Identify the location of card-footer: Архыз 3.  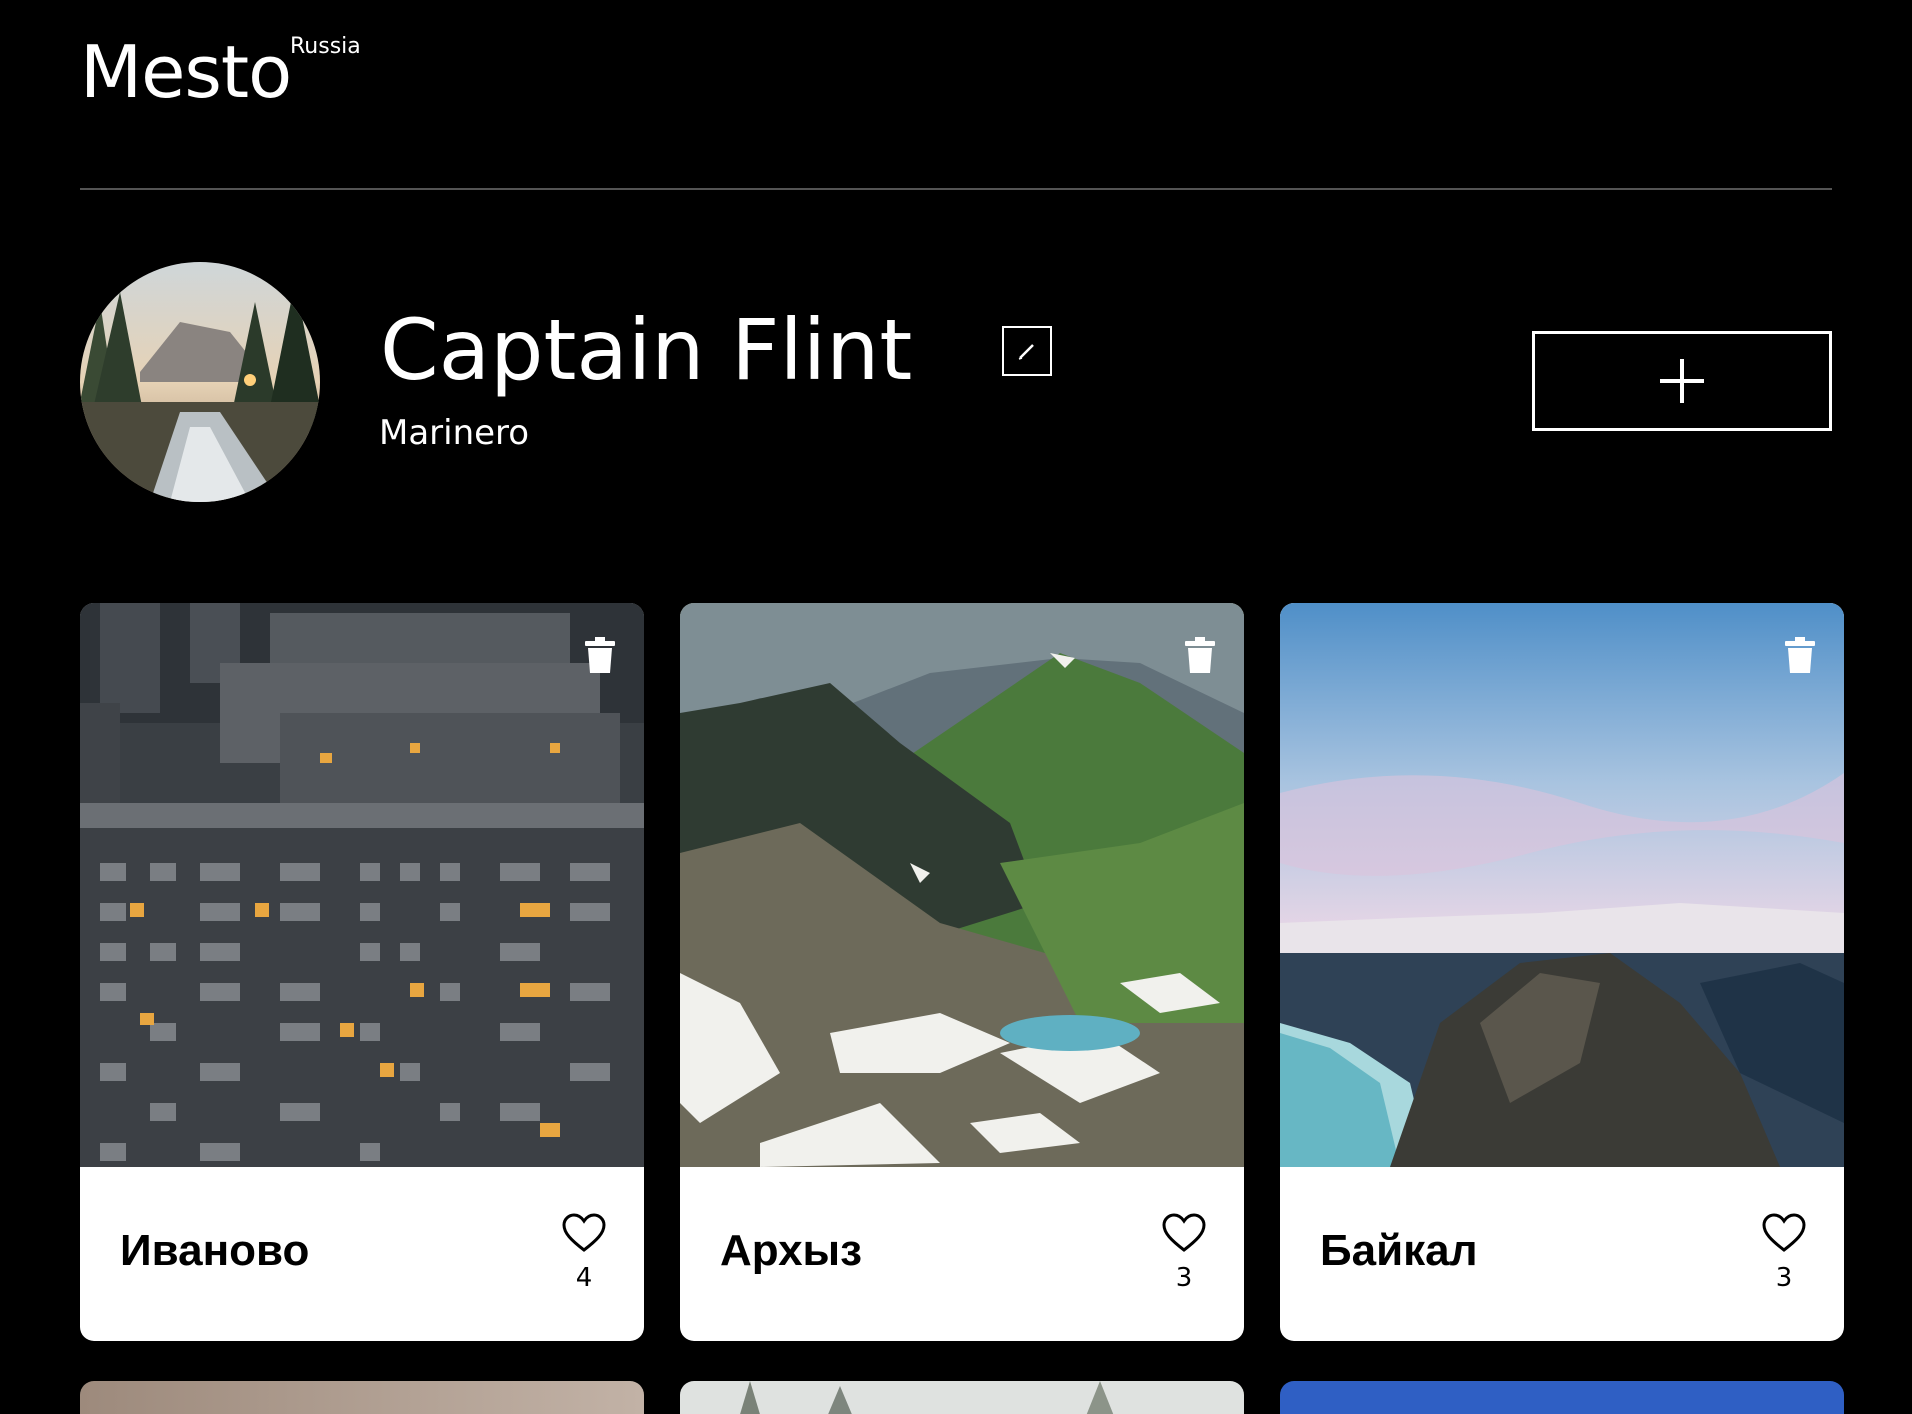
(962, 1254).